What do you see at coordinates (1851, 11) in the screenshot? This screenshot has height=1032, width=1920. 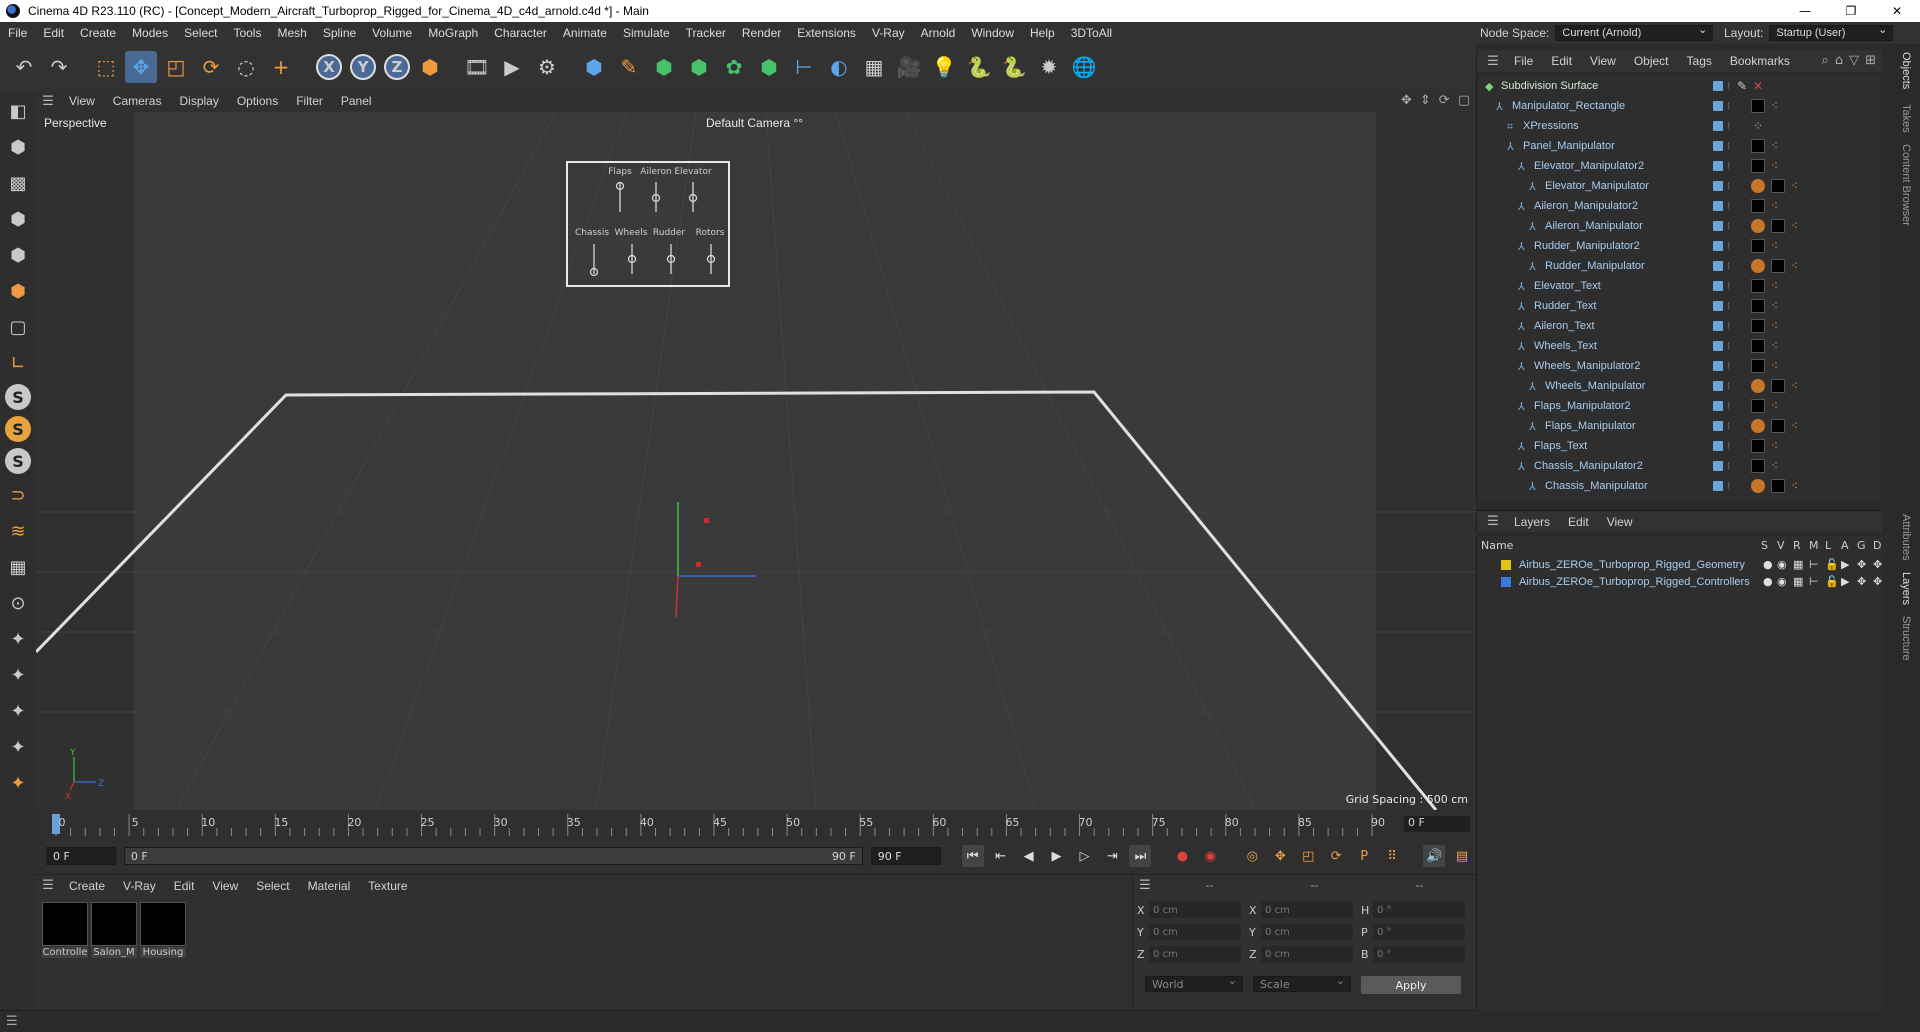 I see `maximize-button: ❐` at bounding box center [1851, 11].